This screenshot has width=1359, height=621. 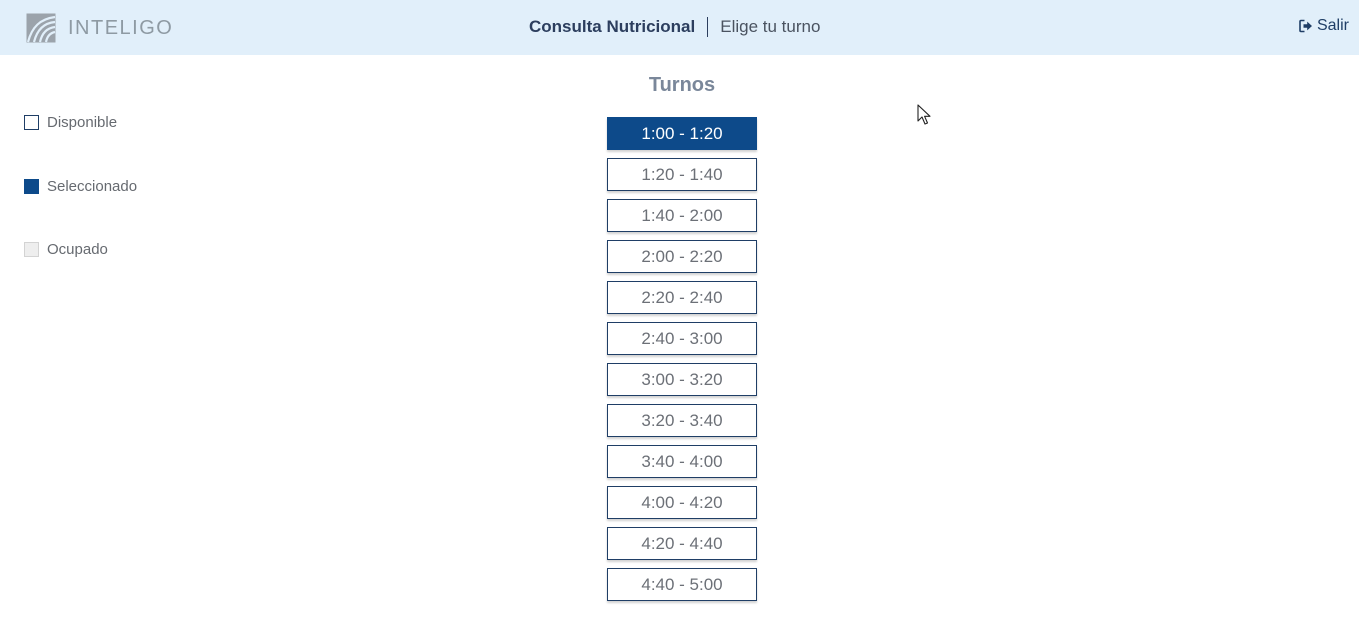 What do you see at coordinates (77, 249) in the screenshot?
I see `legend-label: Ocupado` at bounding box center [77, 249].